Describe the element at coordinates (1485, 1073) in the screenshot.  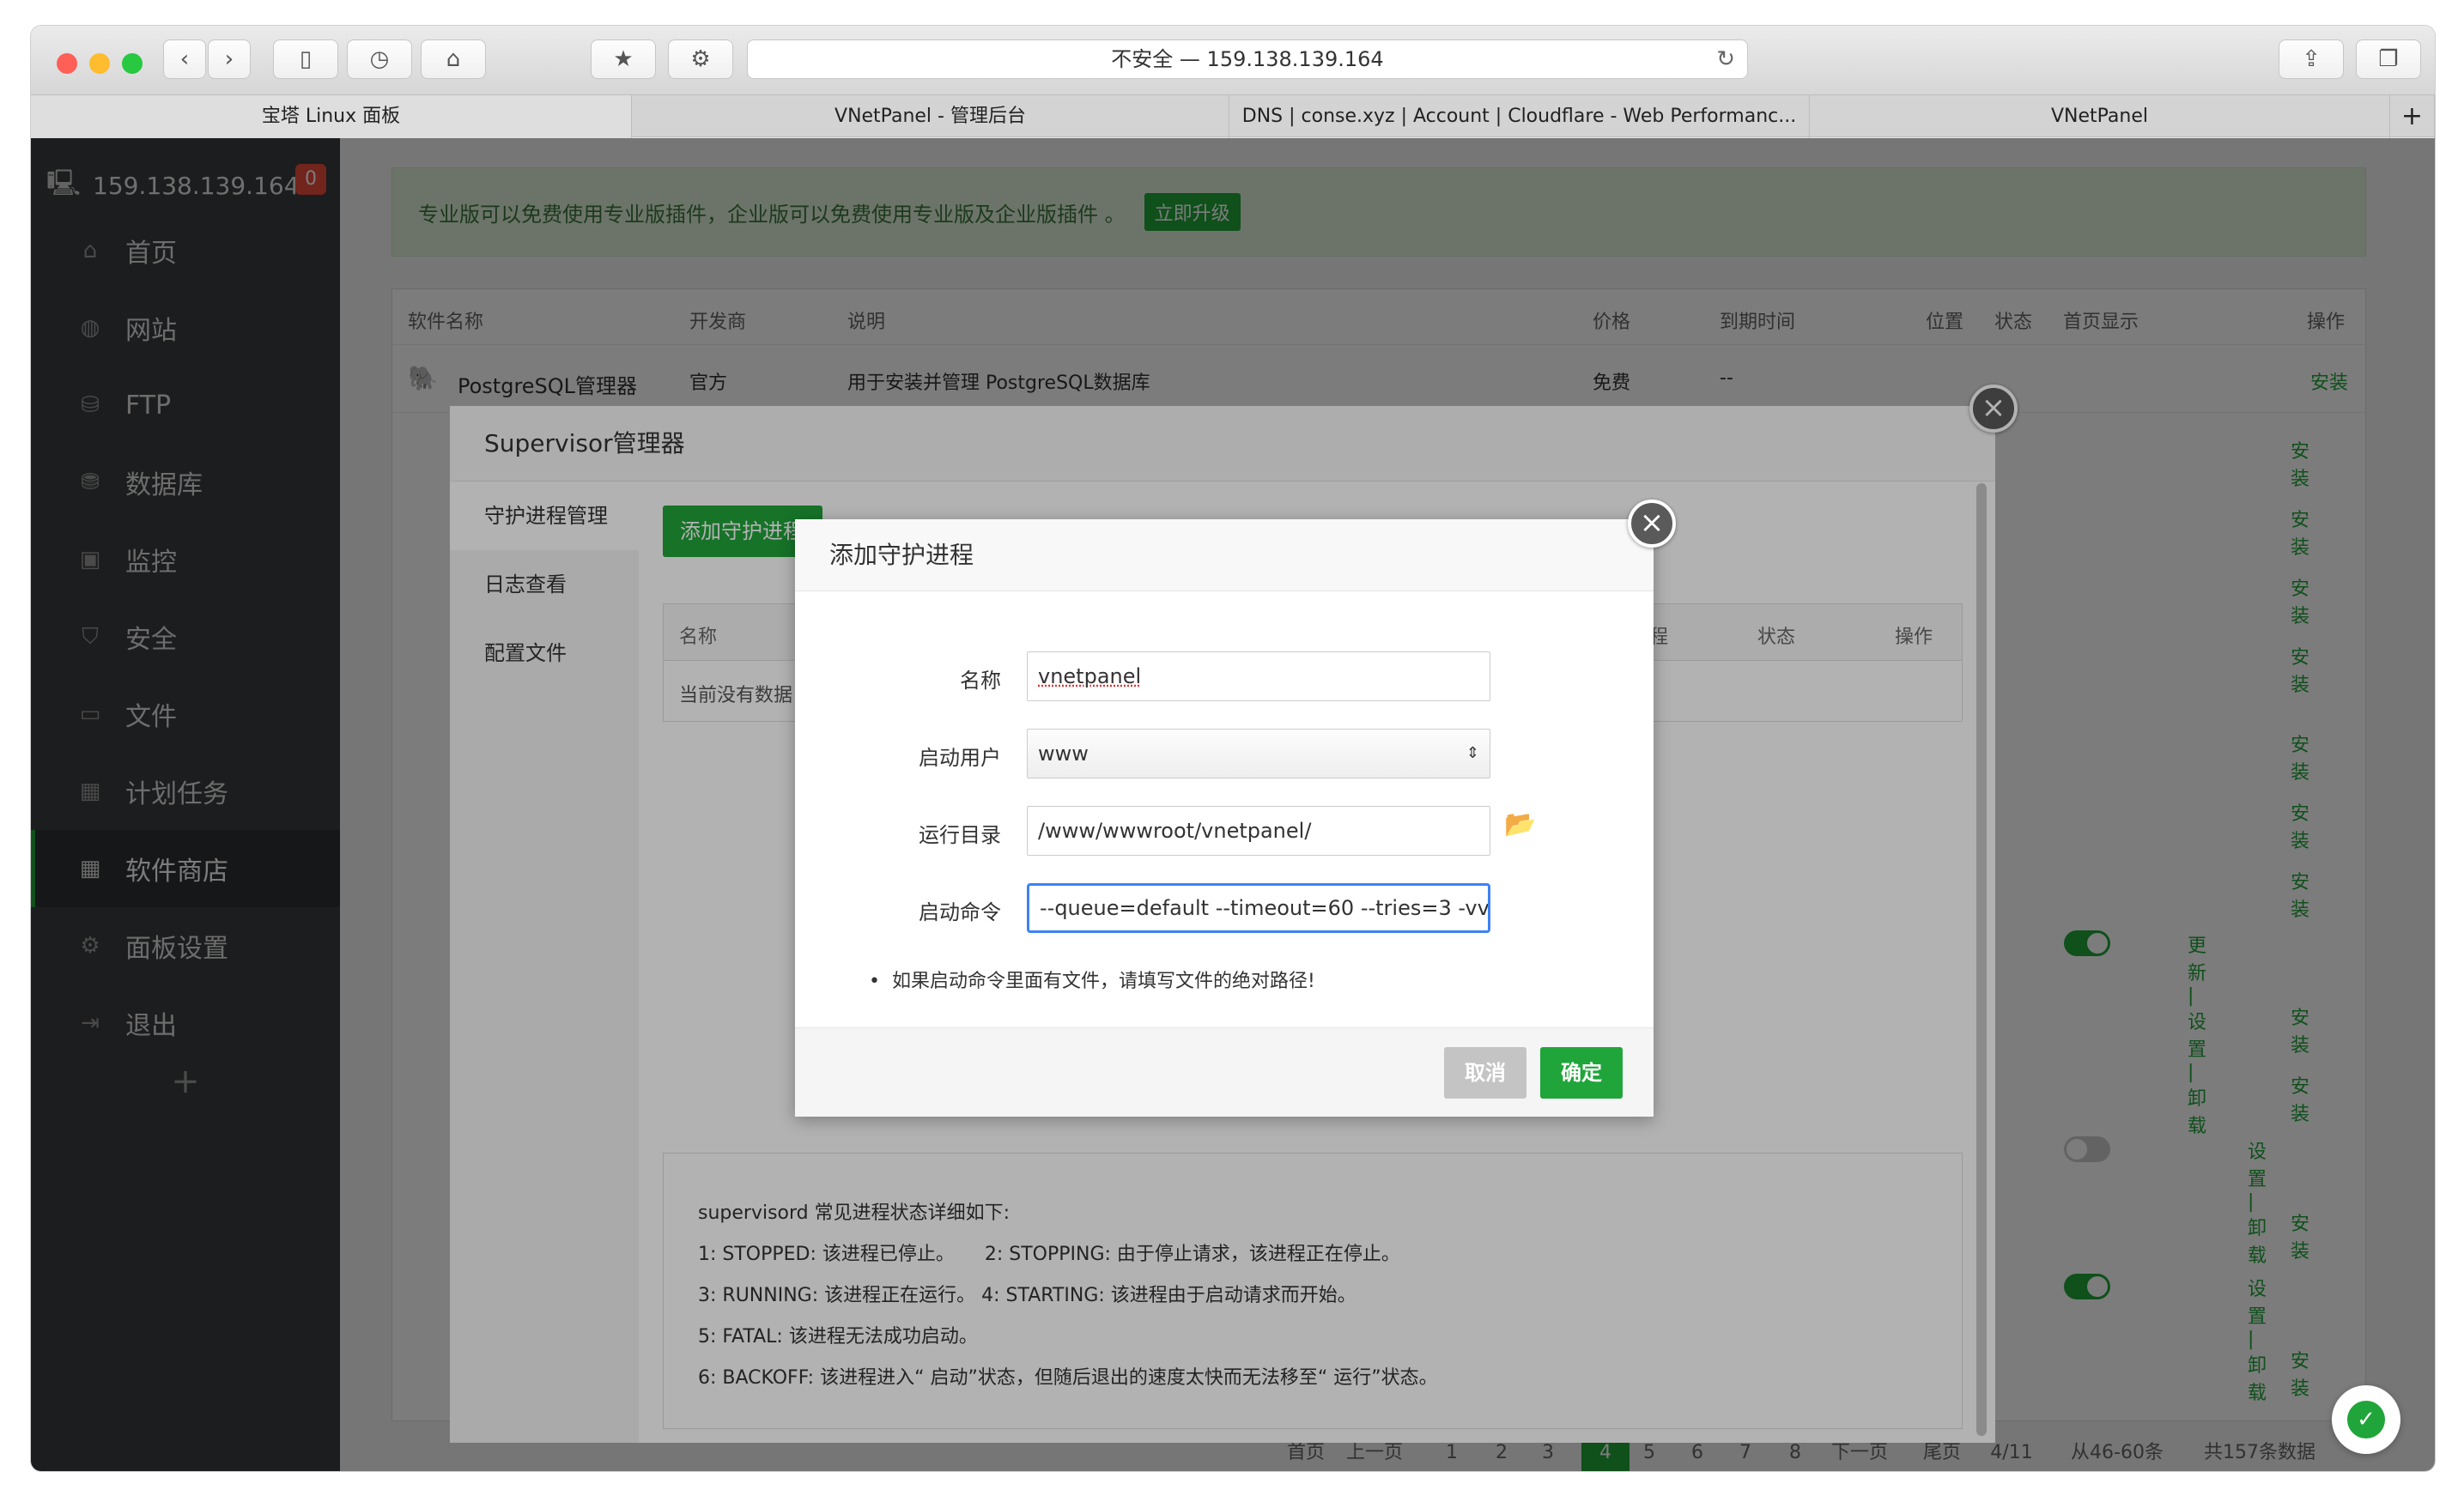
I see `cancel-button: 取消` at that location.